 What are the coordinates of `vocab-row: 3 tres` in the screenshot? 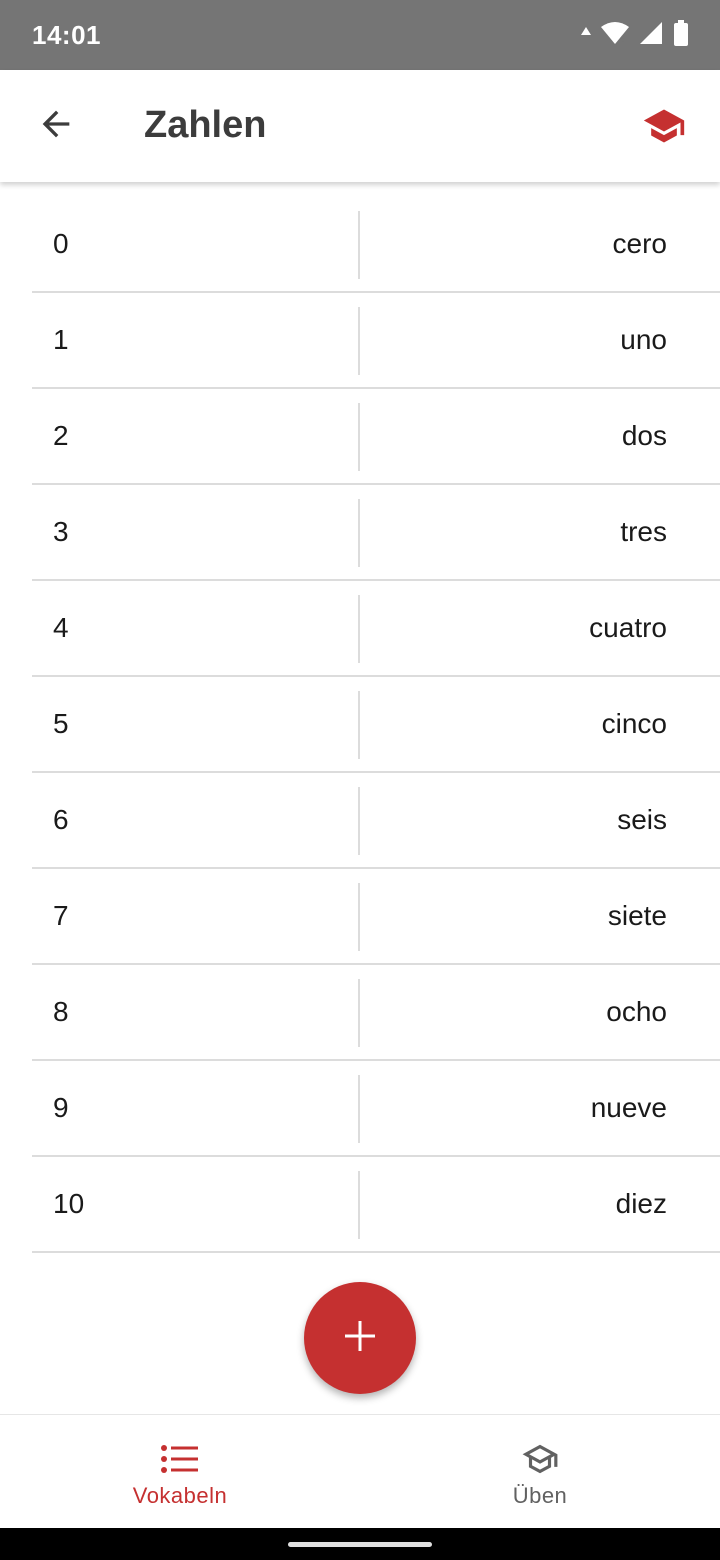 It's located at (376, 533).